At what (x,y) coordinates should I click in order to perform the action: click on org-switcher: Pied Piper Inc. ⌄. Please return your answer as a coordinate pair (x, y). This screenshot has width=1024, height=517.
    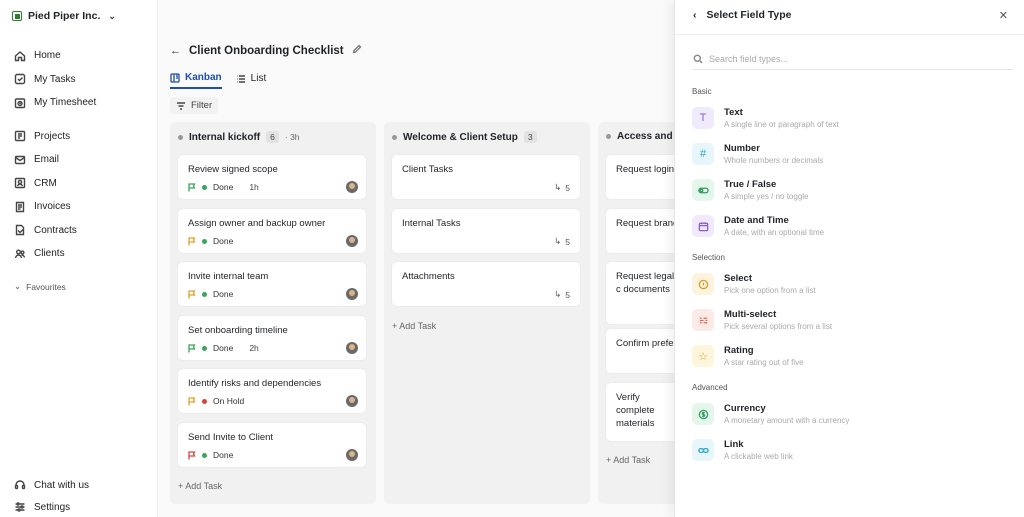
    Looking at the image, I should click on (64, 16).